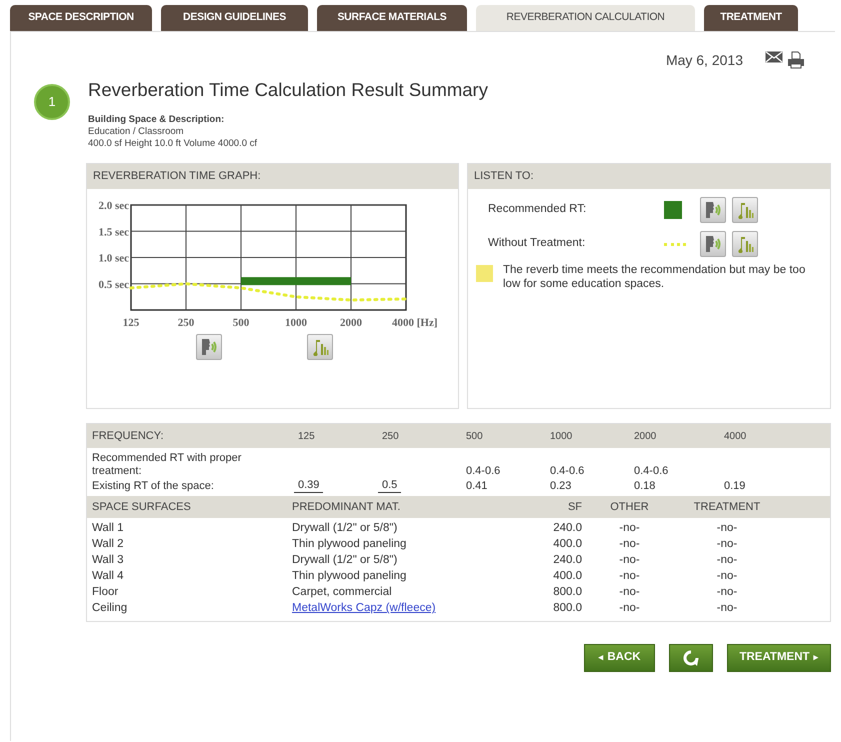 The width and height of the screenshot is (841, 742). What do you see at coordinates (113, 232) in the screenshot?
I see `y-tick-label: 1.5 sec` at bounding box center [113, 232].